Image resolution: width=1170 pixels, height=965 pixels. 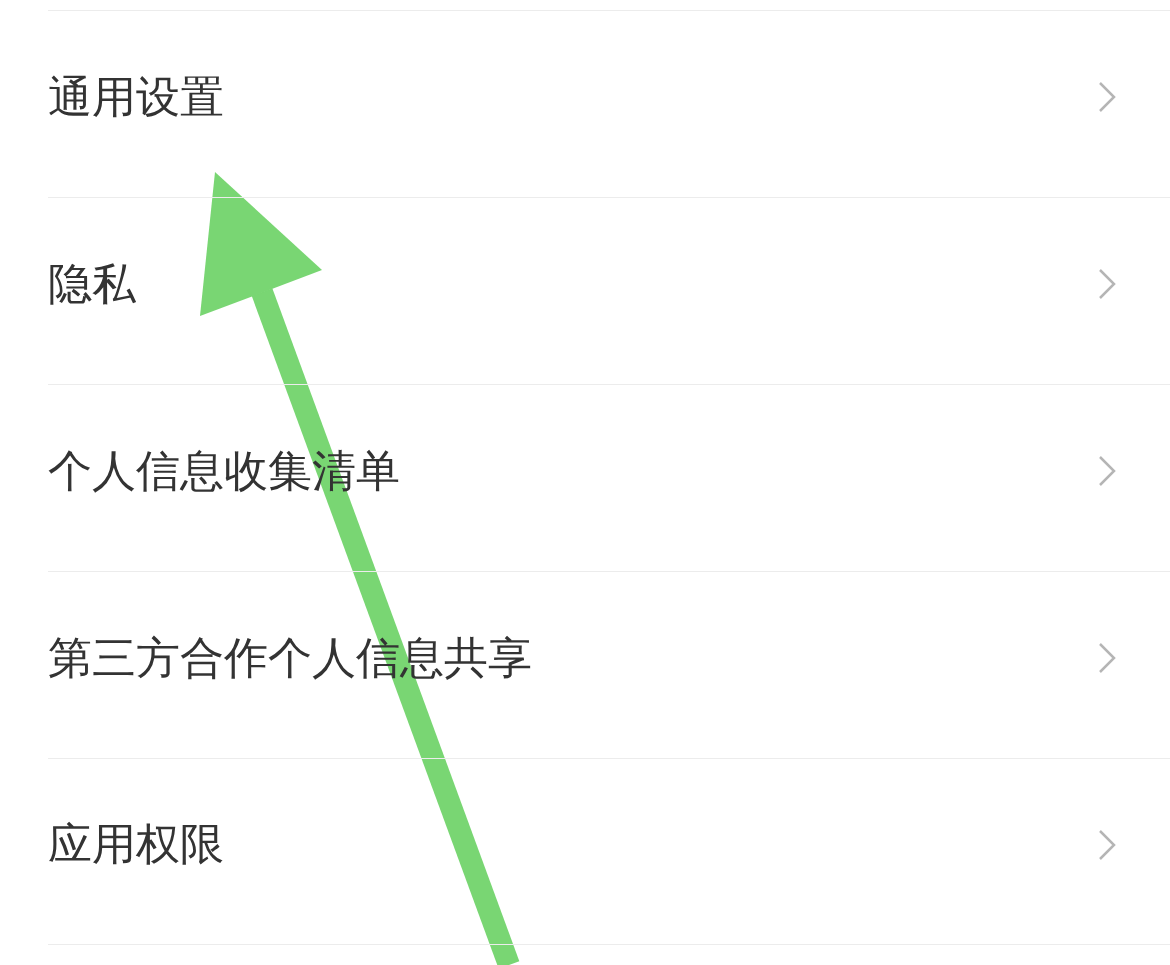 I want to click on settings-label: 应用权限, so click(x=136, y=844).